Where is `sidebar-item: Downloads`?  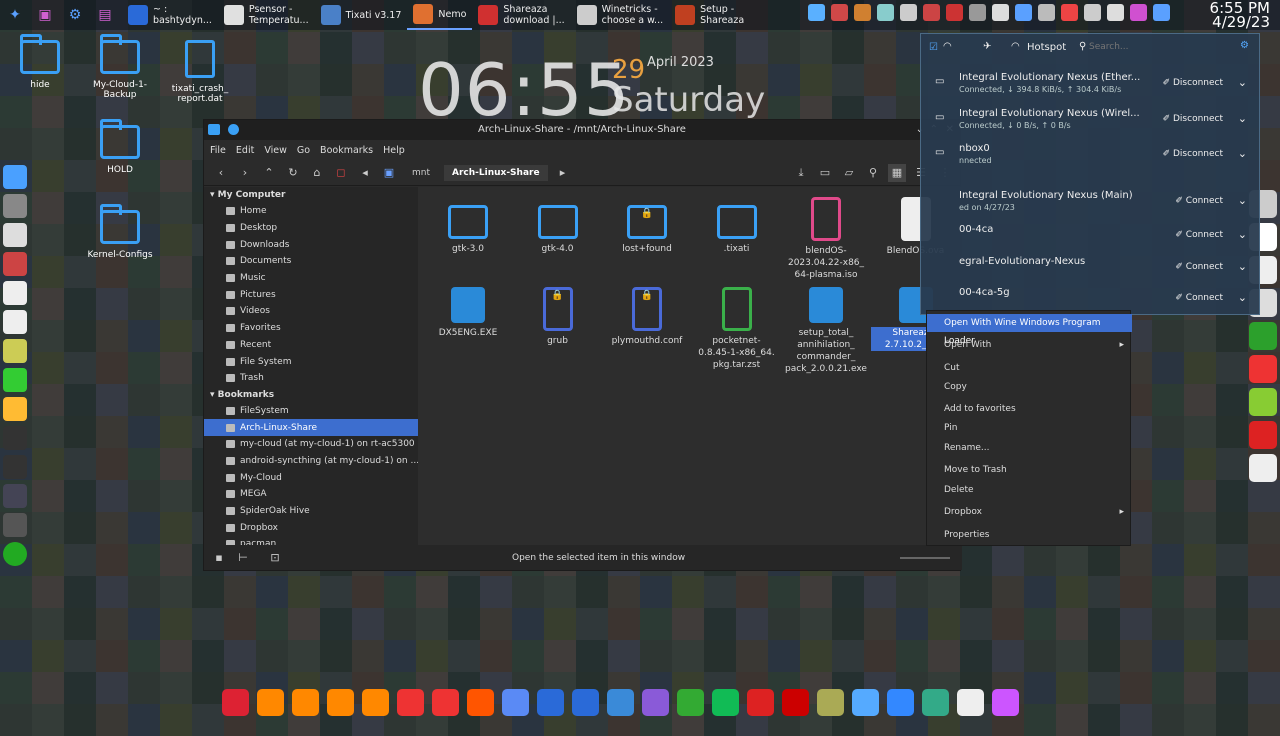
sidebar-item: Downloads is located at coordinates (311, 244).